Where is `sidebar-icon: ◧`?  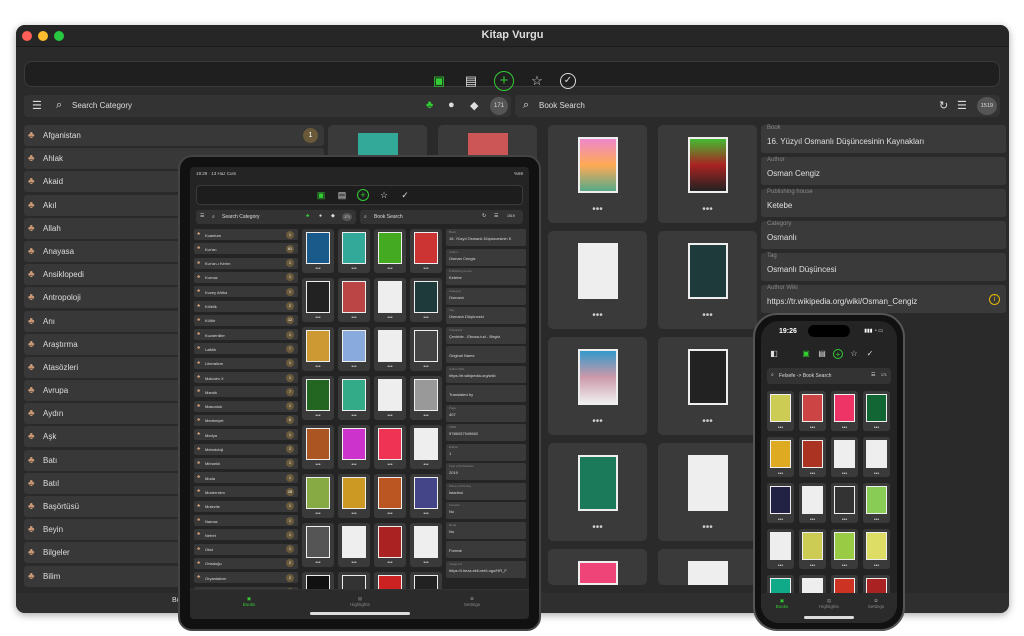 sidebar-icon: ◧ is located at coordinates (774, 354).